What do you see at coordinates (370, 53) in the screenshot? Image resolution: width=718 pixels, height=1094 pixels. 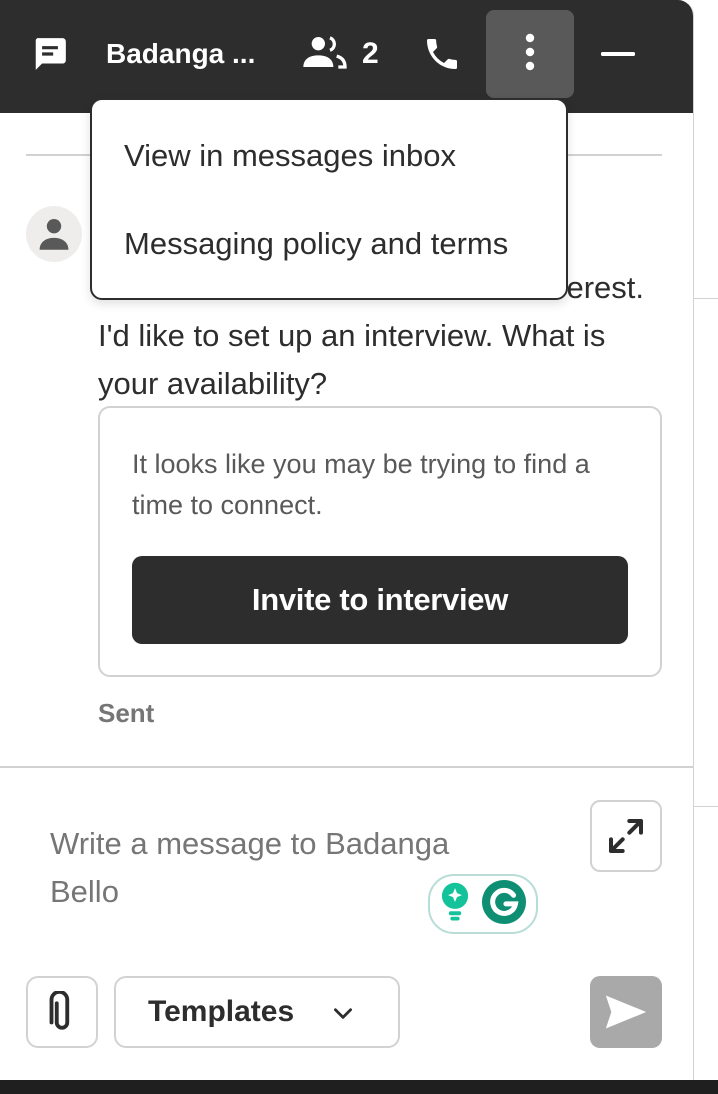 I see `participants-count: 2` at bounding box center [370, 53].